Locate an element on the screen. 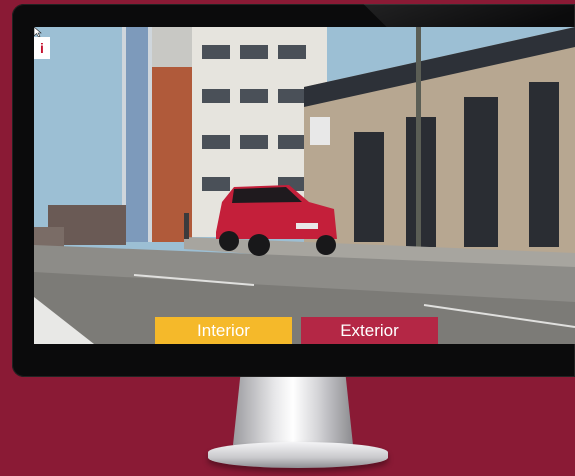 This screenshot has width=575, height=476. monitor-stand-base is located at coordinates (298, 455).